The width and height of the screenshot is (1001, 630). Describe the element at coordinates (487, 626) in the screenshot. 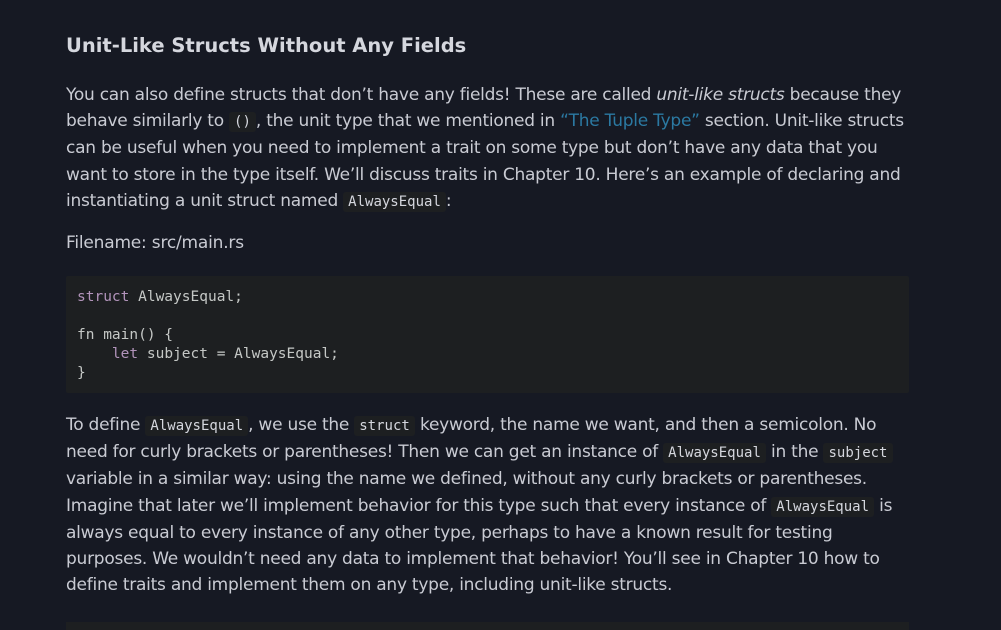

I see `next-code-block-edge` at that location.